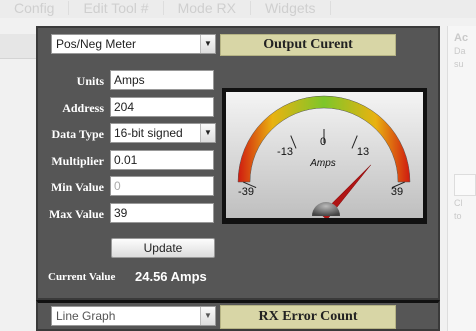 The width and height of the screenshot is (476, 331). I want to click on address-input: 204, so click(162, 107).